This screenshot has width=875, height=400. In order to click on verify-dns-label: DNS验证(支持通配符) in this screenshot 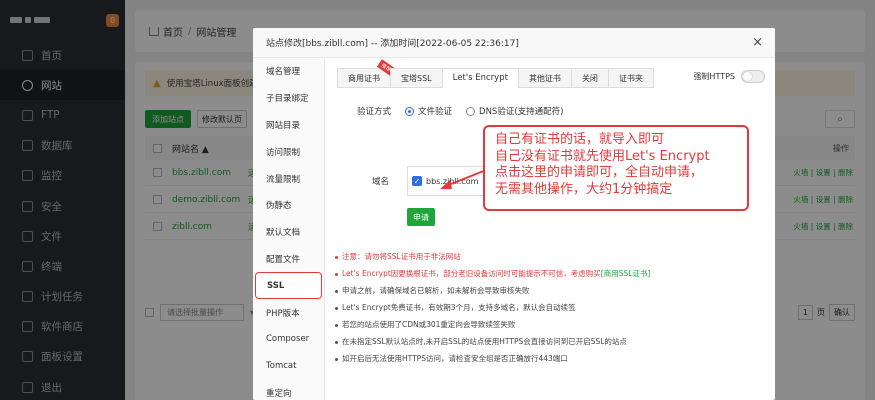, I will do `click(521, 112)`.